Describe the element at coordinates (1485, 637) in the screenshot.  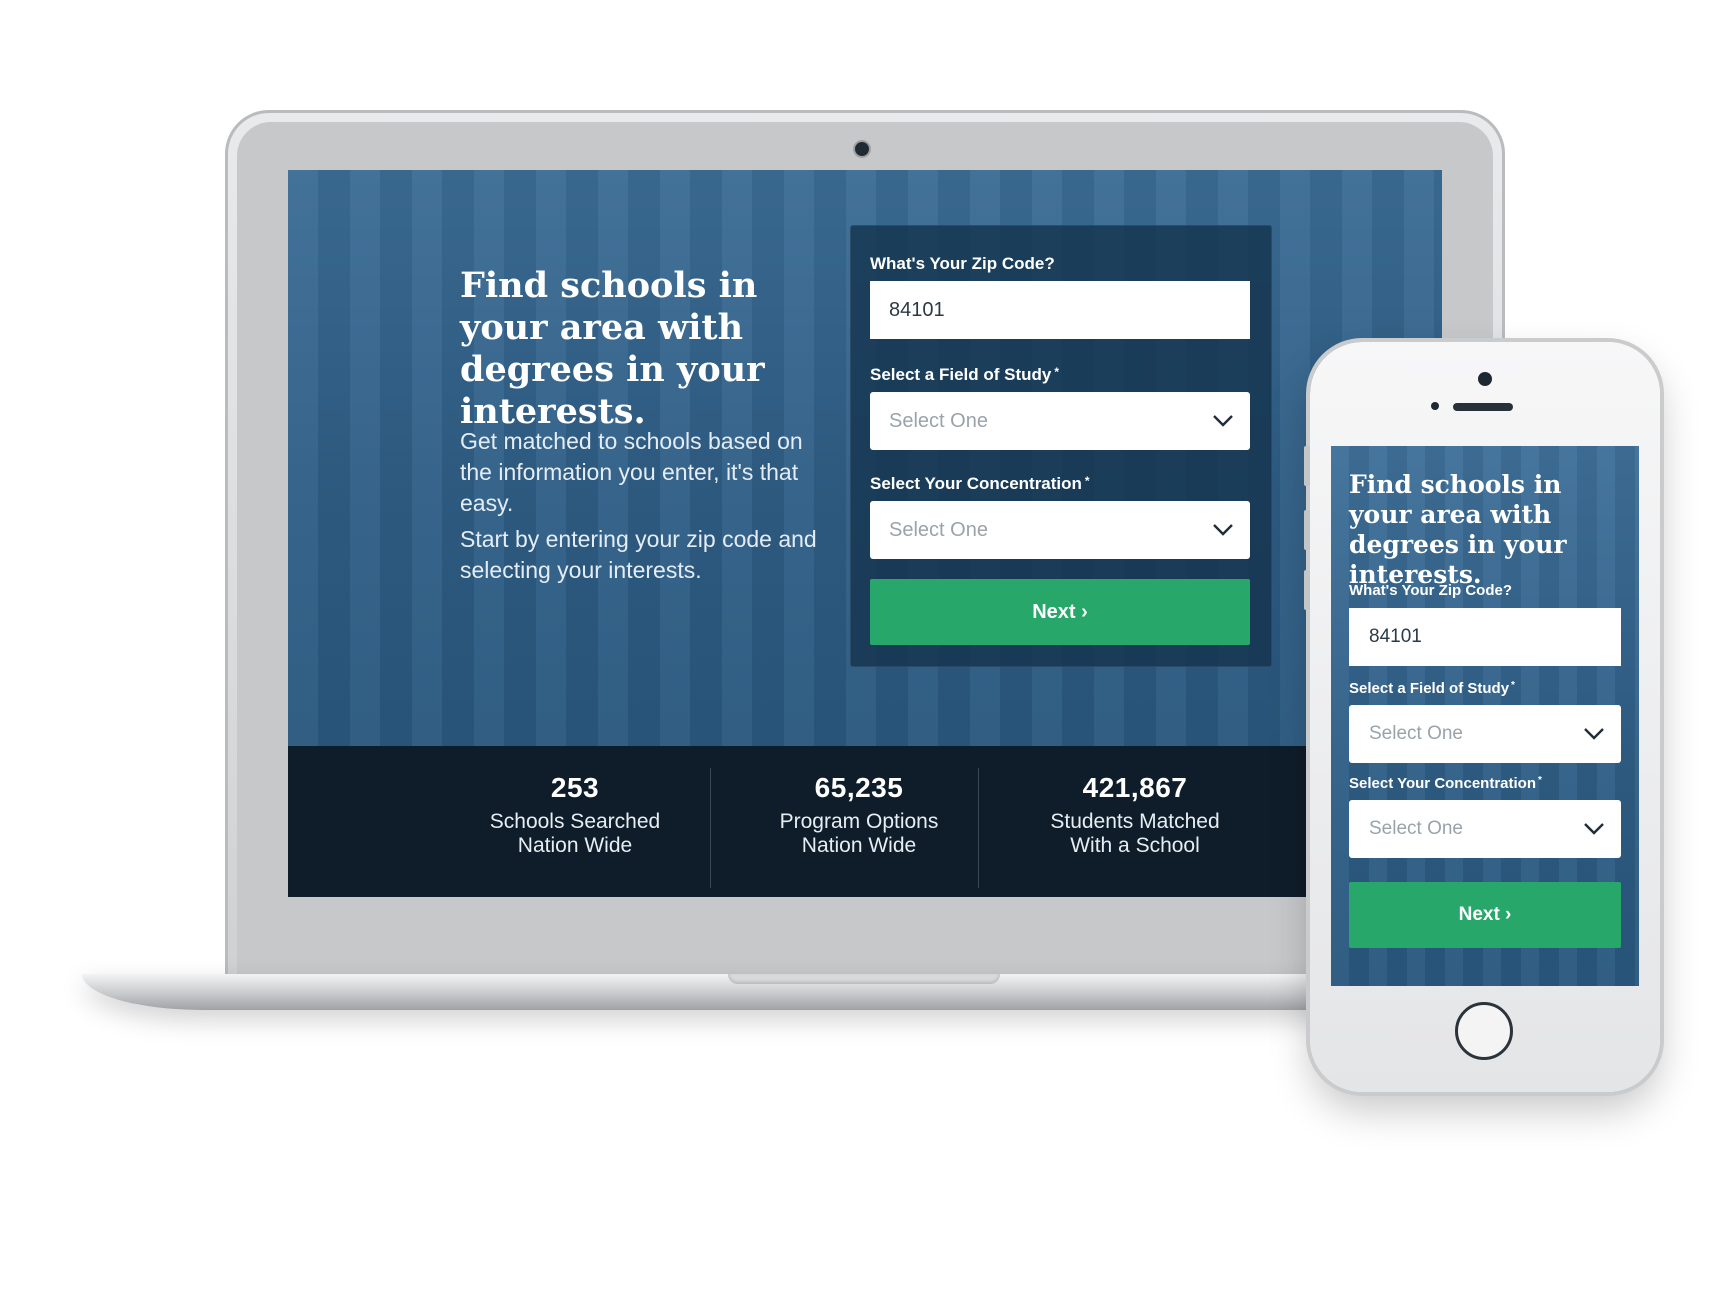
I see `mobile-zip-input: 84101` at that location.